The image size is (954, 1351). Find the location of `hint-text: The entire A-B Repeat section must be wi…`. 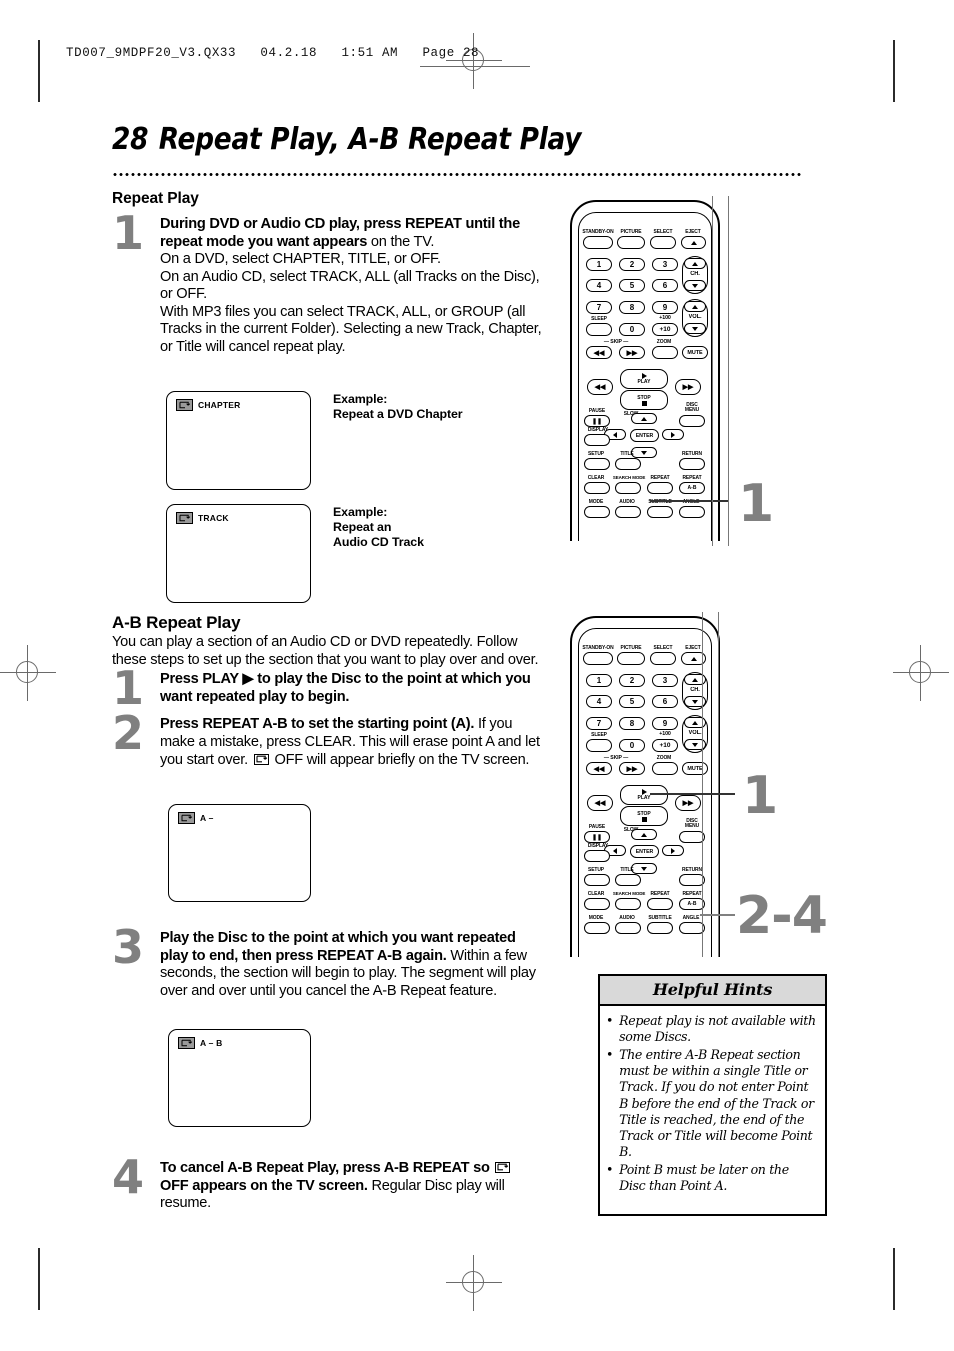

hint-text: The entire A-B Repeat section must be wi… is located at coordinates (716, 1103).